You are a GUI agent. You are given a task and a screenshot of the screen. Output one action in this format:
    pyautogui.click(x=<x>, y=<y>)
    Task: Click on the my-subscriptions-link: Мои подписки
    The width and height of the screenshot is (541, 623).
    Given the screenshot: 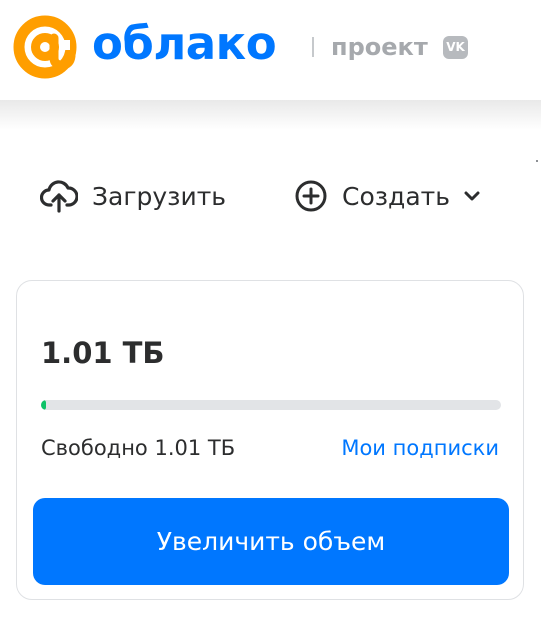 What is the action you would take?
    pyautogui.click(x=420, y=448)
    